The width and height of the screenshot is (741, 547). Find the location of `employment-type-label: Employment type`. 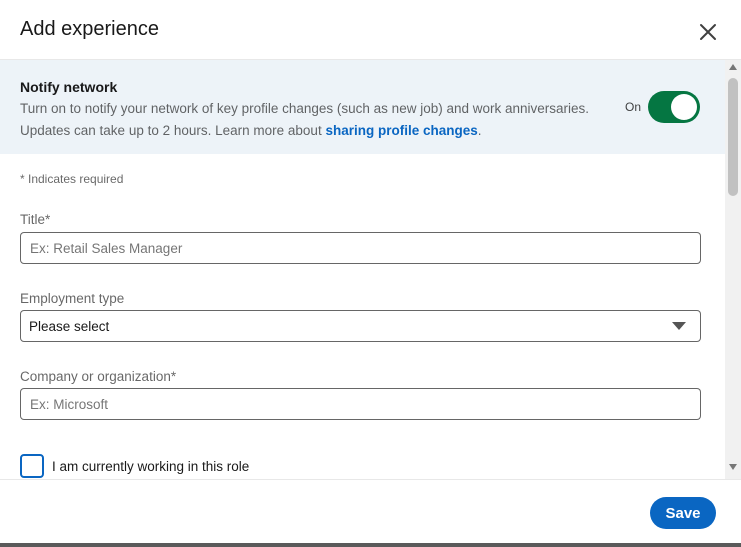

employment-type-label: Employment type is located at coordinates (72, 298).